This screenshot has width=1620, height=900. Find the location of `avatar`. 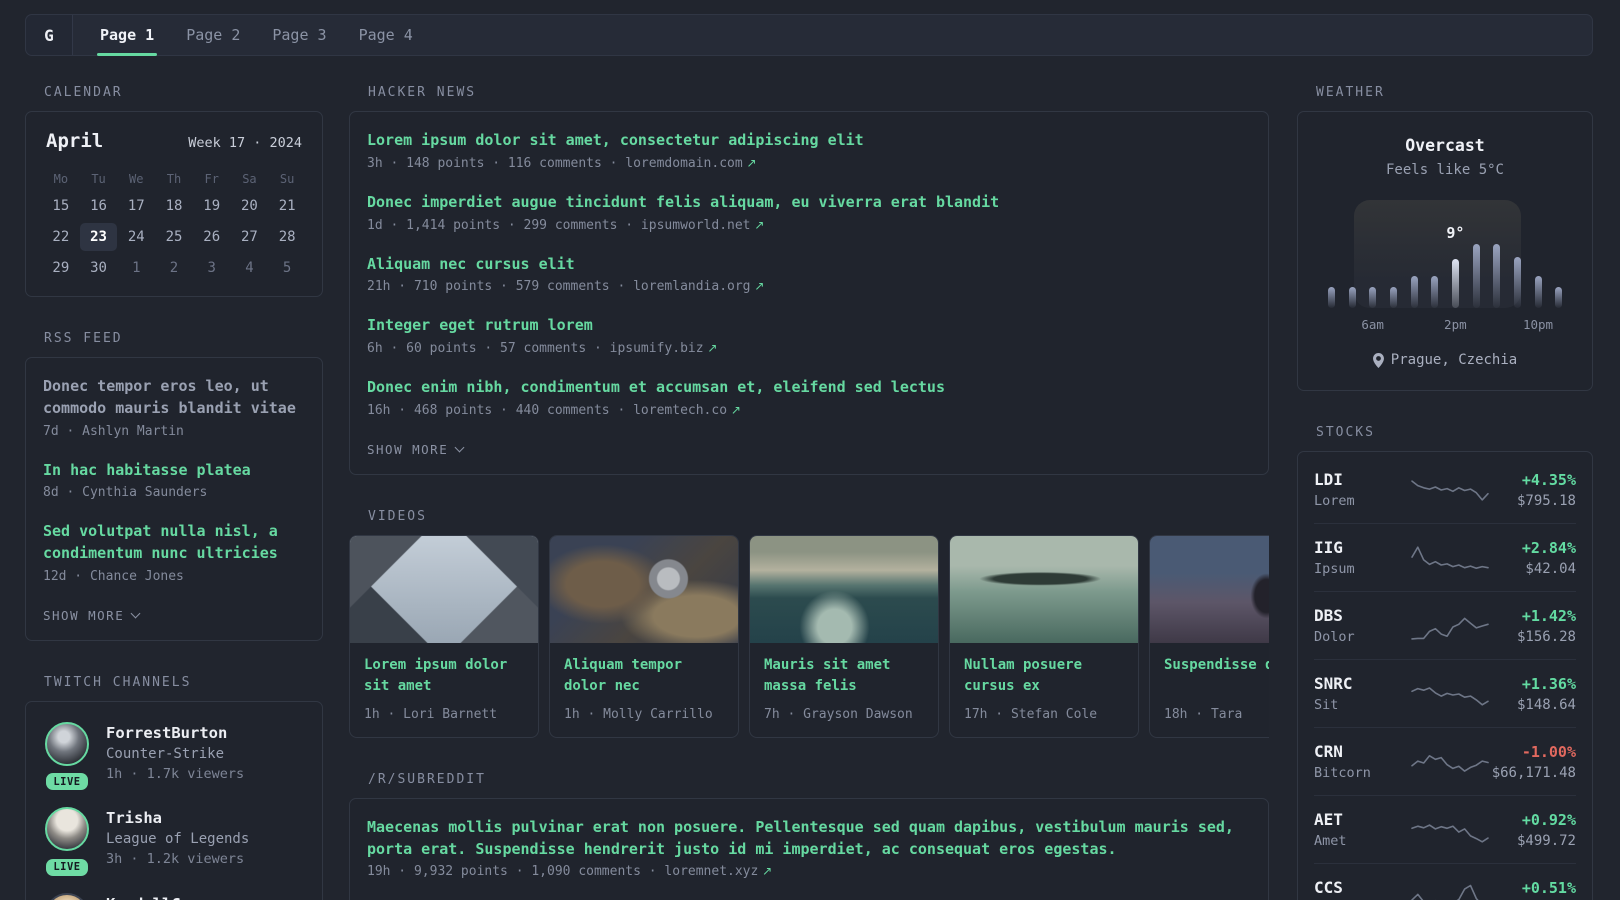

avatar is located at coordinates (67, 743).